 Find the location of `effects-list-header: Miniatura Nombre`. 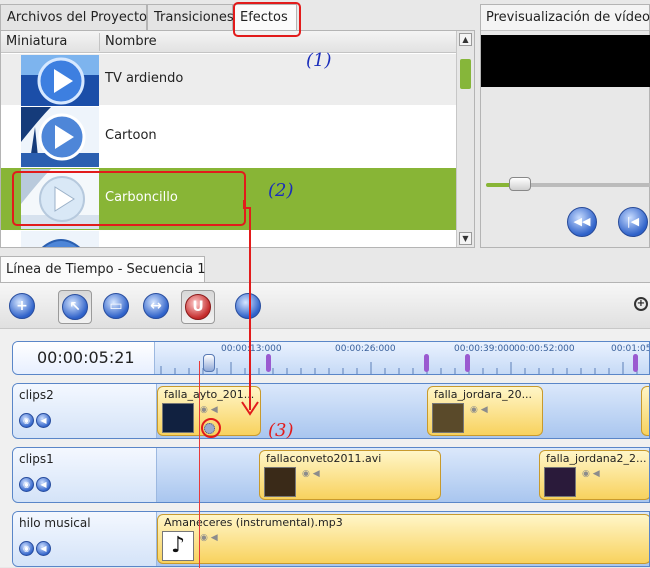

effects-list-header: Miniatura Nombre is located at coordinates (237, 42).